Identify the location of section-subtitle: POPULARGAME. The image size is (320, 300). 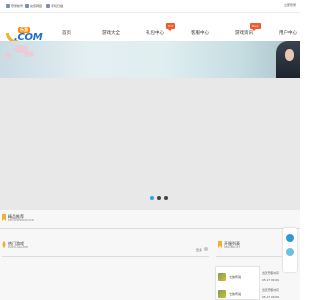
(18, 247).